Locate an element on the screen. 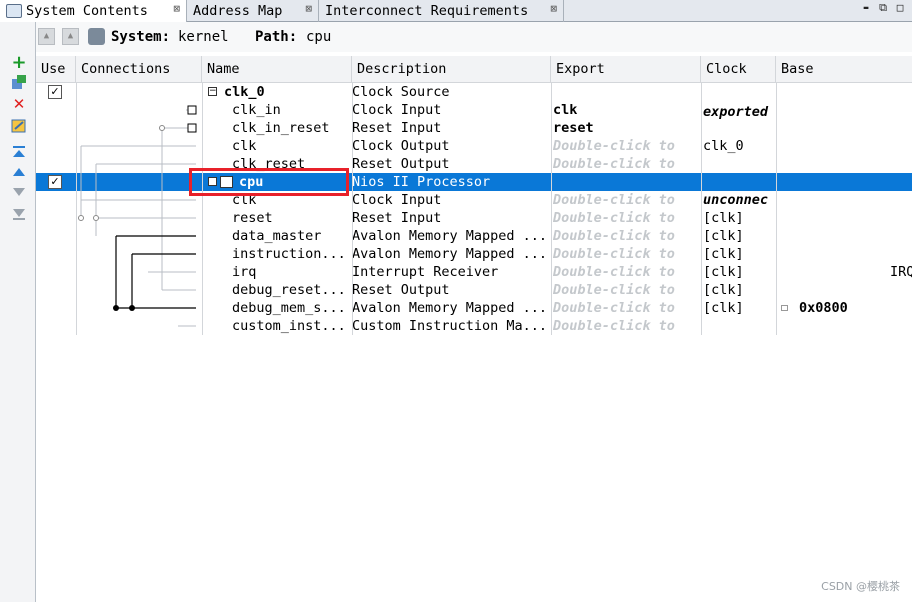 This screenshot has height=602, width=912. lock-icon is located at coordinates (784, 308).